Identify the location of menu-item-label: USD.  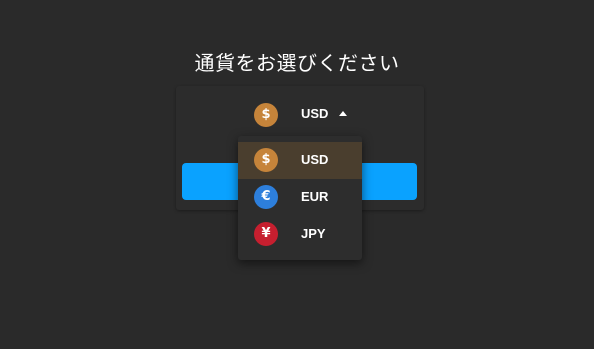
(315, 159).